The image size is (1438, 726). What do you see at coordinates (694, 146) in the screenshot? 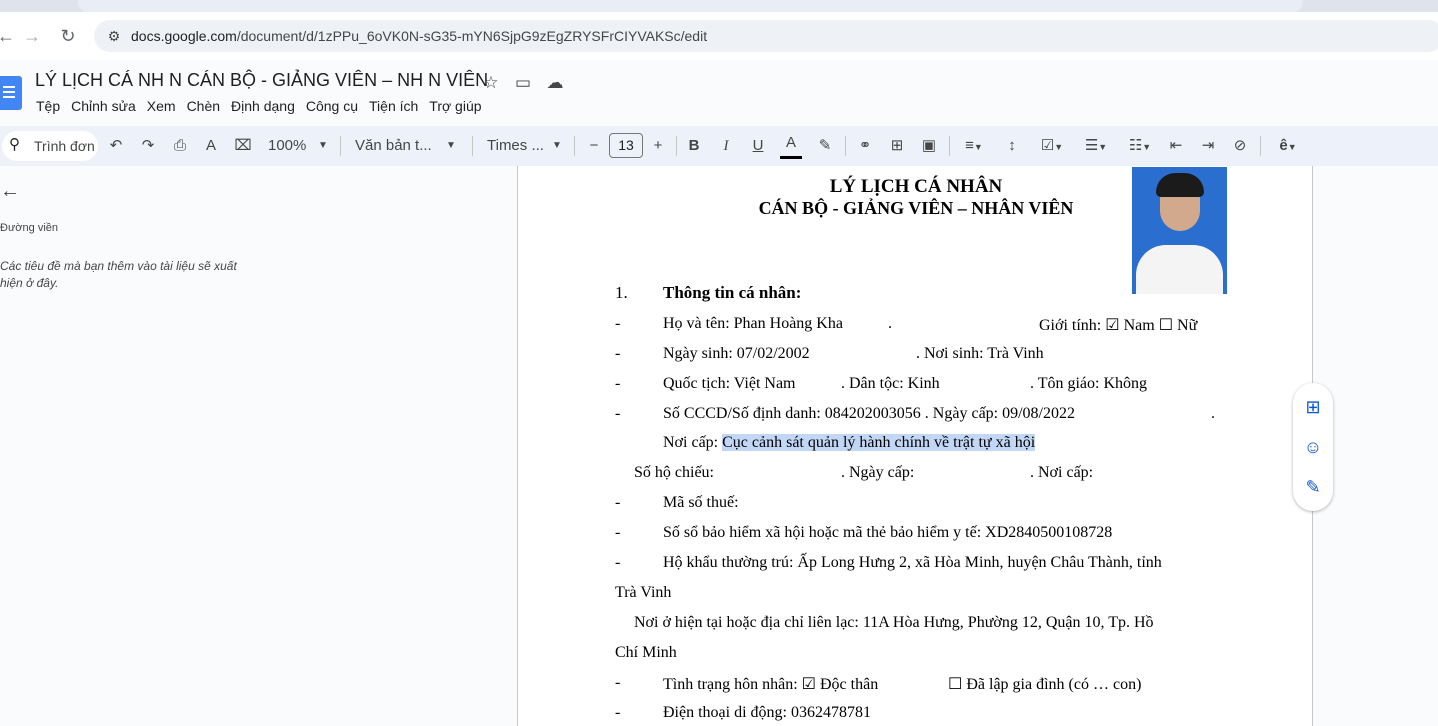
I see `bold-icon: B` at bounding box center [694, 146].